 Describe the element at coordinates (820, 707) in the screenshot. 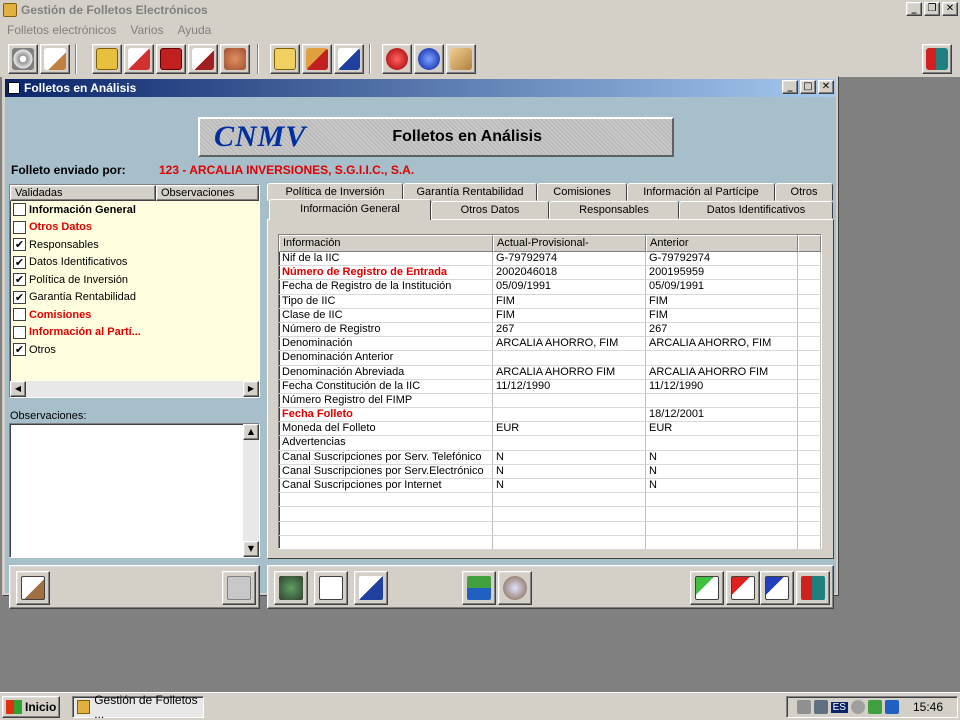

I see `network-icon` at that location.